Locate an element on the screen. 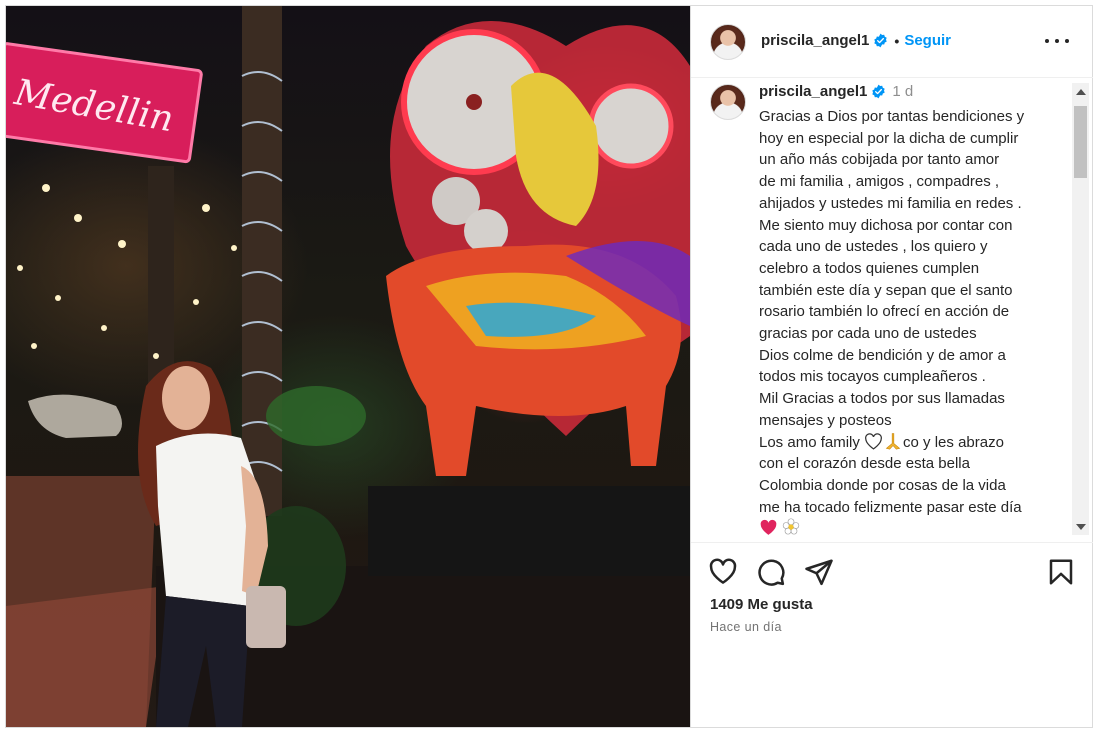  caption-line: un año más cobijada por tanto amor is located at coordinates (879, 160).